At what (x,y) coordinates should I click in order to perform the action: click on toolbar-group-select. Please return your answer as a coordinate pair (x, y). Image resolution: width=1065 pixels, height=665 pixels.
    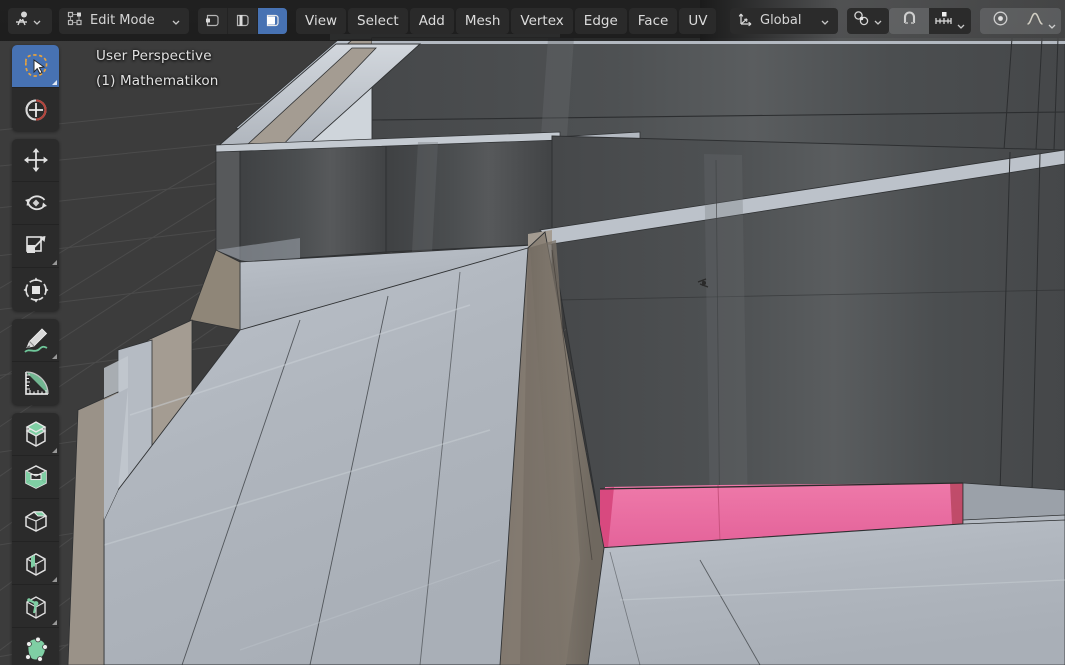
    Looking at the image, I should click on (35, 88).